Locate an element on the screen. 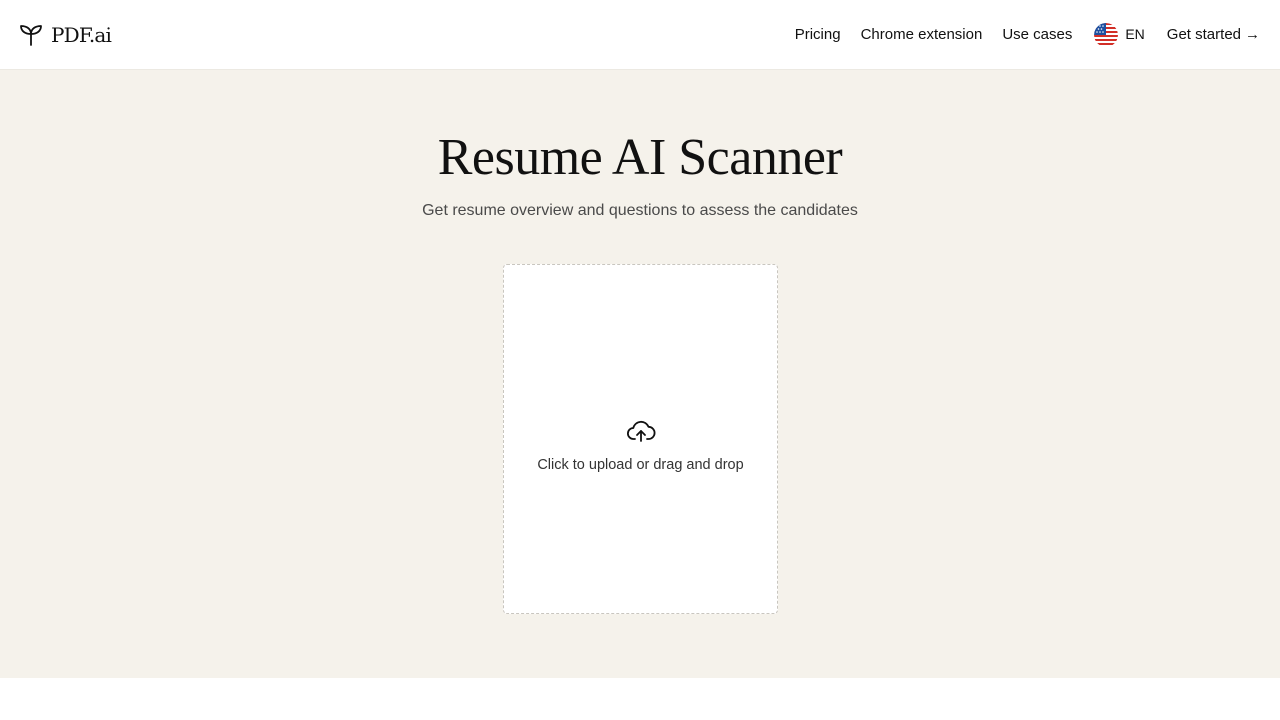 This screenshot has height=720, width=1280. upload-dropzone: Click to upload or drag and drop is located at coordinates (640, 439).